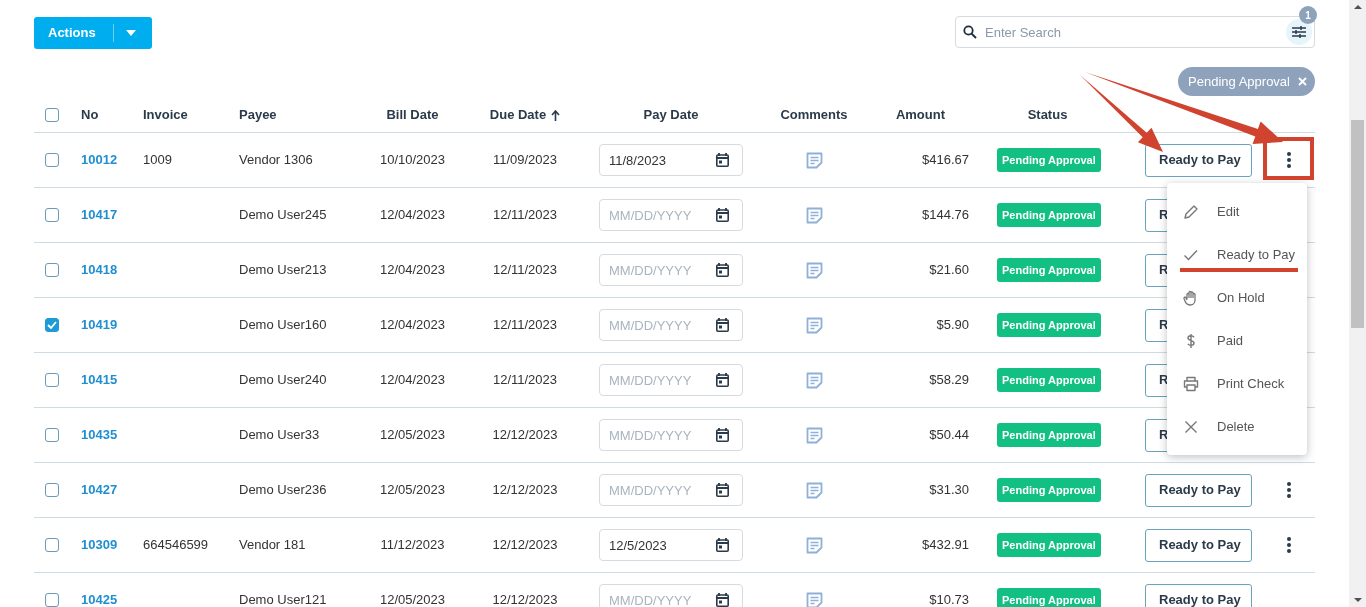 The height and width of the screenshot is (607, 1366). I want to click on menu-item: Paid, so click(1237, 340).